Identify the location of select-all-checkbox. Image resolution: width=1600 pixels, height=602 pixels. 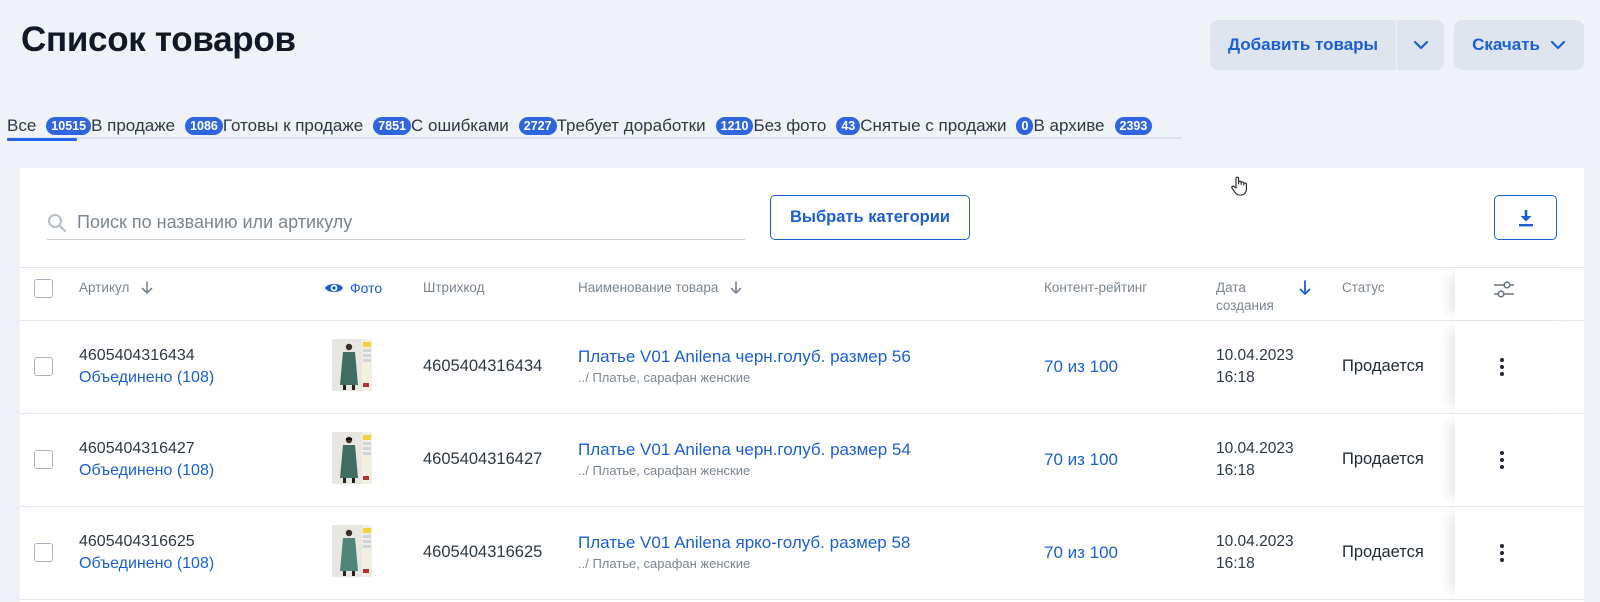
(43, 288).